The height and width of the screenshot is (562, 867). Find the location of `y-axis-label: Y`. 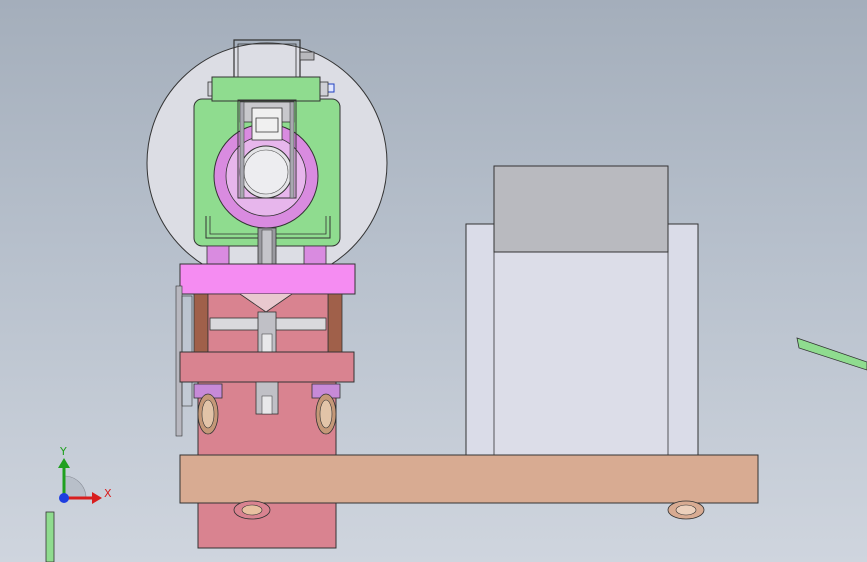

y-axis-label: Y is located at coordinates (63, 451).